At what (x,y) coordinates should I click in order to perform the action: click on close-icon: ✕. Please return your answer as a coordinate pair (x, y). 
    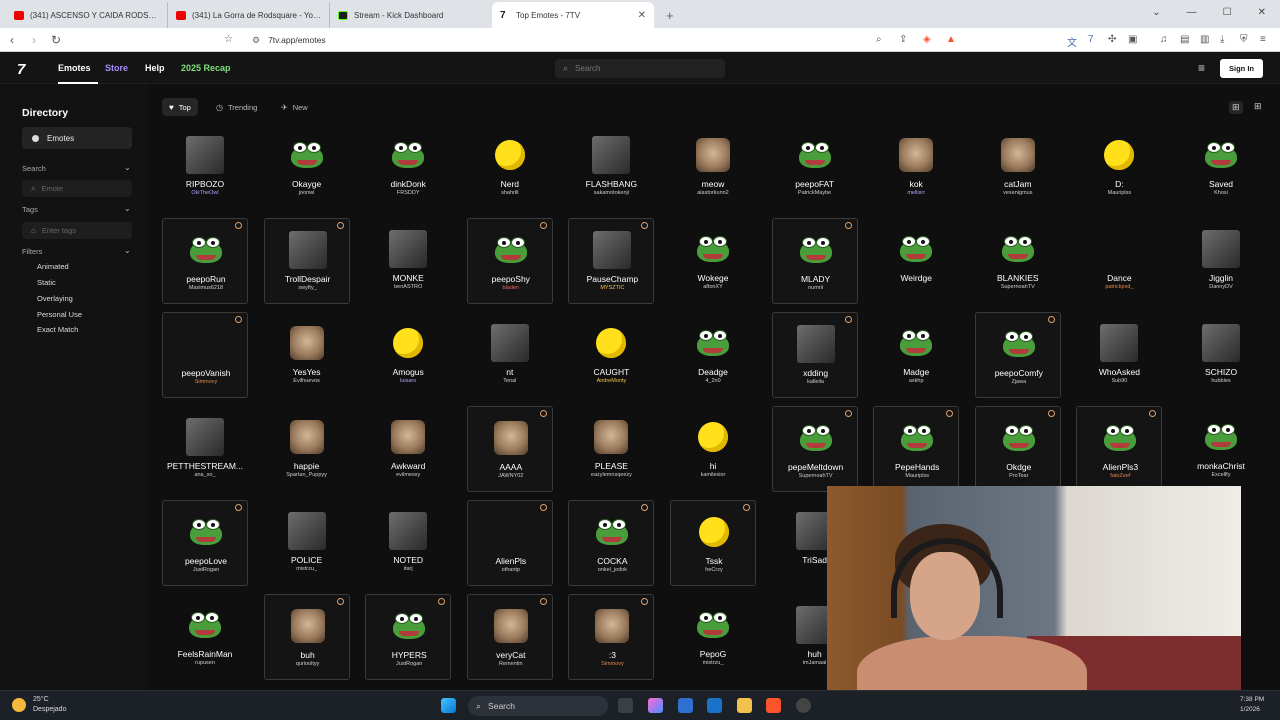
    Looking at the image, I should click on (1262, 12).